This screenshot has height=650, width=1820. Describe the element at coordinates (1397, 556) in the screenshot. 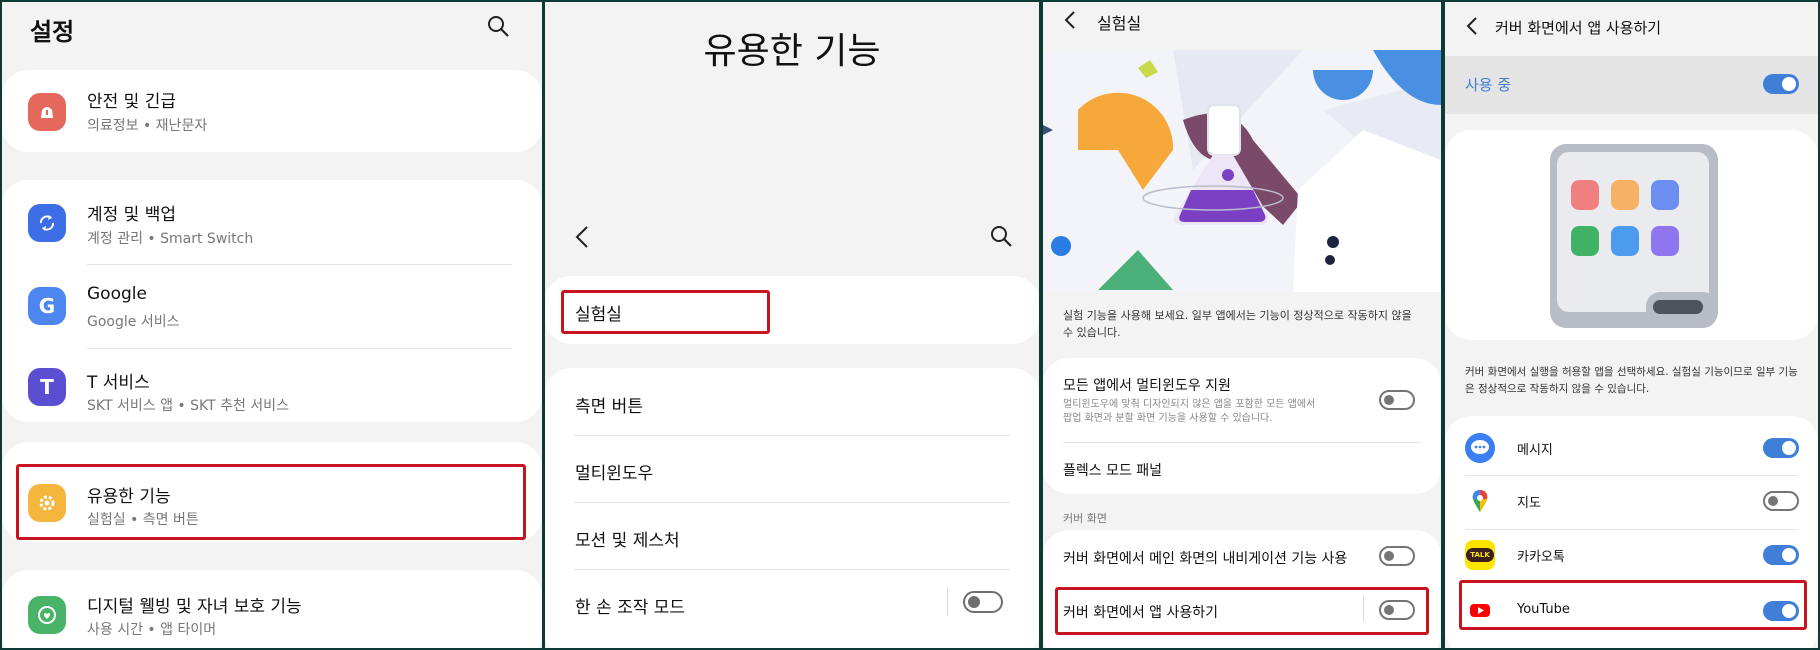

I see `cover-navigation-toggle` at that location.